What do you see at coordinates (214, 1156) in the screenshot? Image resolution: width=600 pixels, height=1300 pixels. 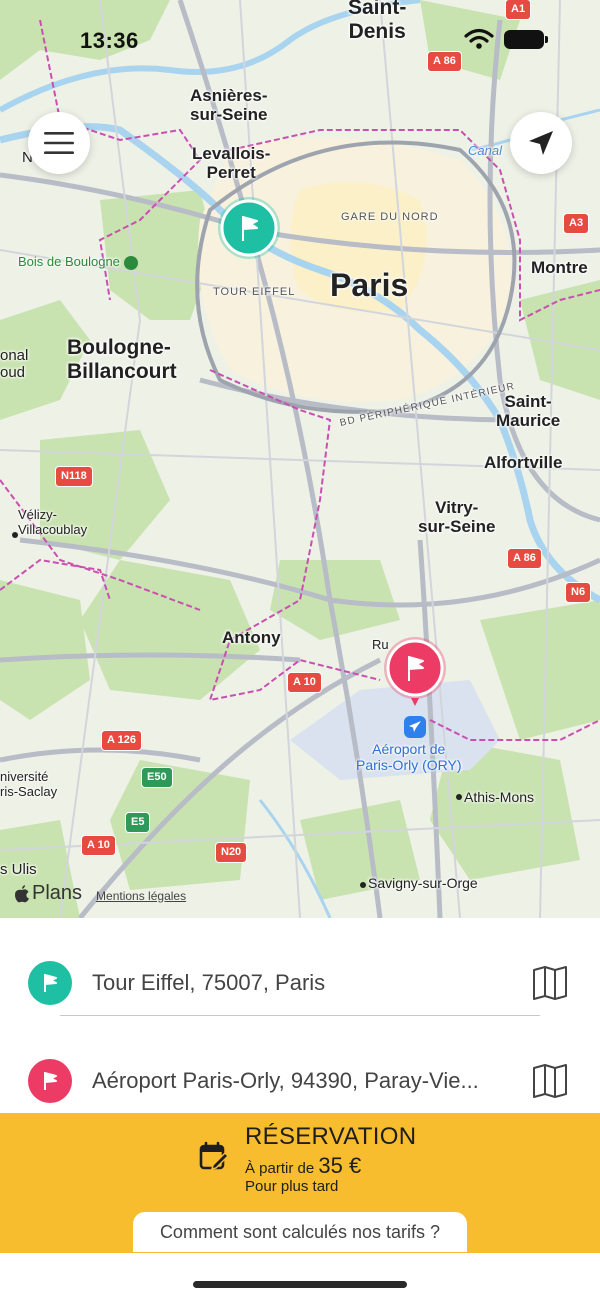 I see `calendar-edit-icon` at bounding box center [214, 1156].